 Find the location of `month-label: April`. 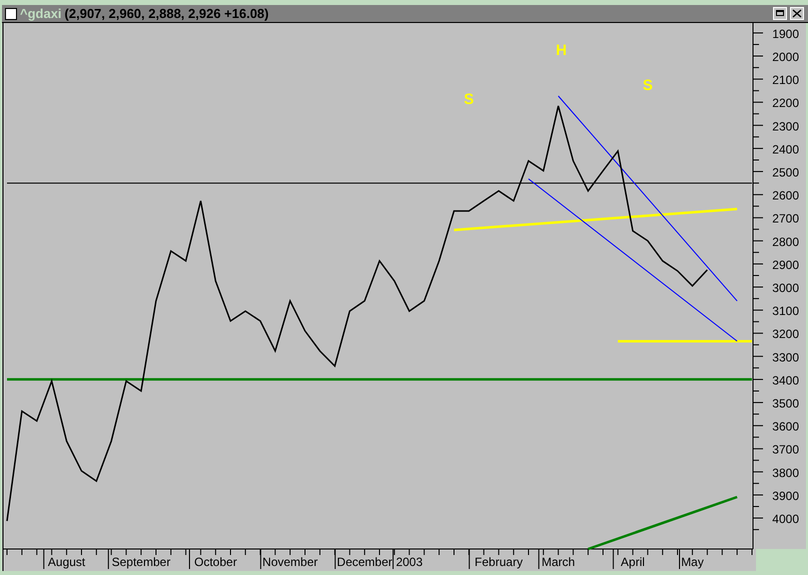

month-label: April is located at coordinates (632, 562).